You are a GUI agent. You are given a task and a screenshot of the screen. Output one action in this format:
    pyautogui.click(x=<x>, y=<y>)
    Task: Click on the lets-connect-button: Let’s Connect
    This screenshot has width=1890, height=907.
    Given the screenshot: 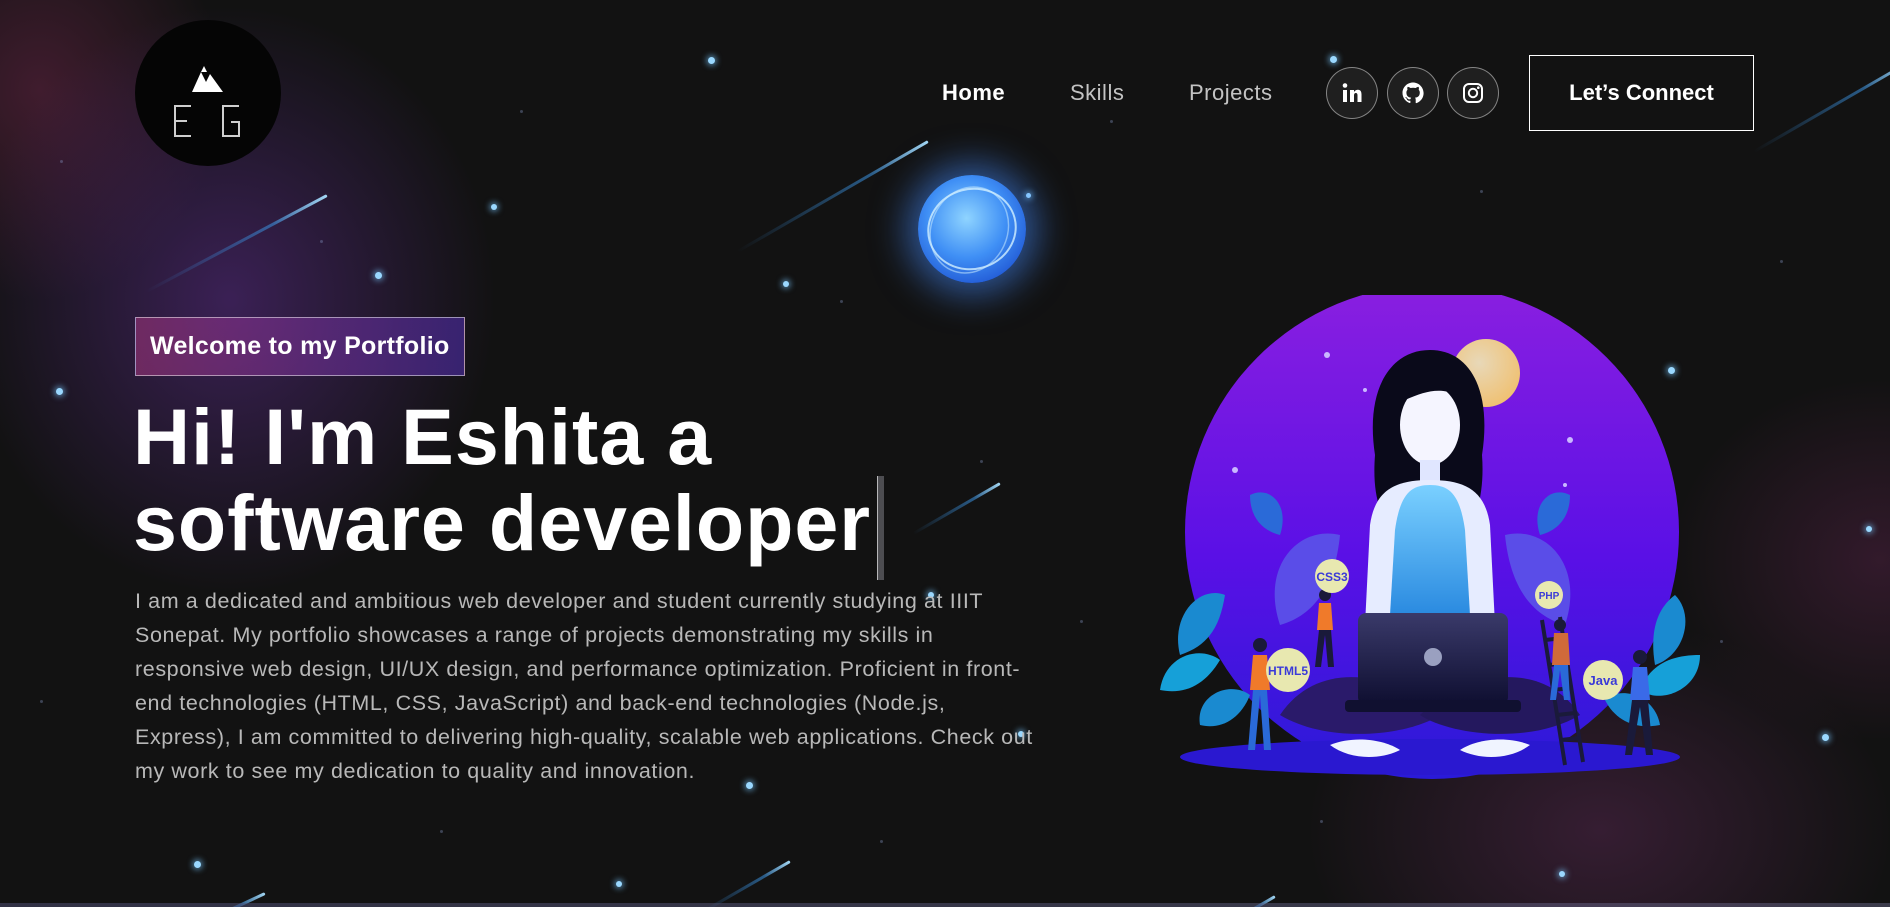 What is the action you would take?
    pyautogui.click(x=1641, y=93)
    